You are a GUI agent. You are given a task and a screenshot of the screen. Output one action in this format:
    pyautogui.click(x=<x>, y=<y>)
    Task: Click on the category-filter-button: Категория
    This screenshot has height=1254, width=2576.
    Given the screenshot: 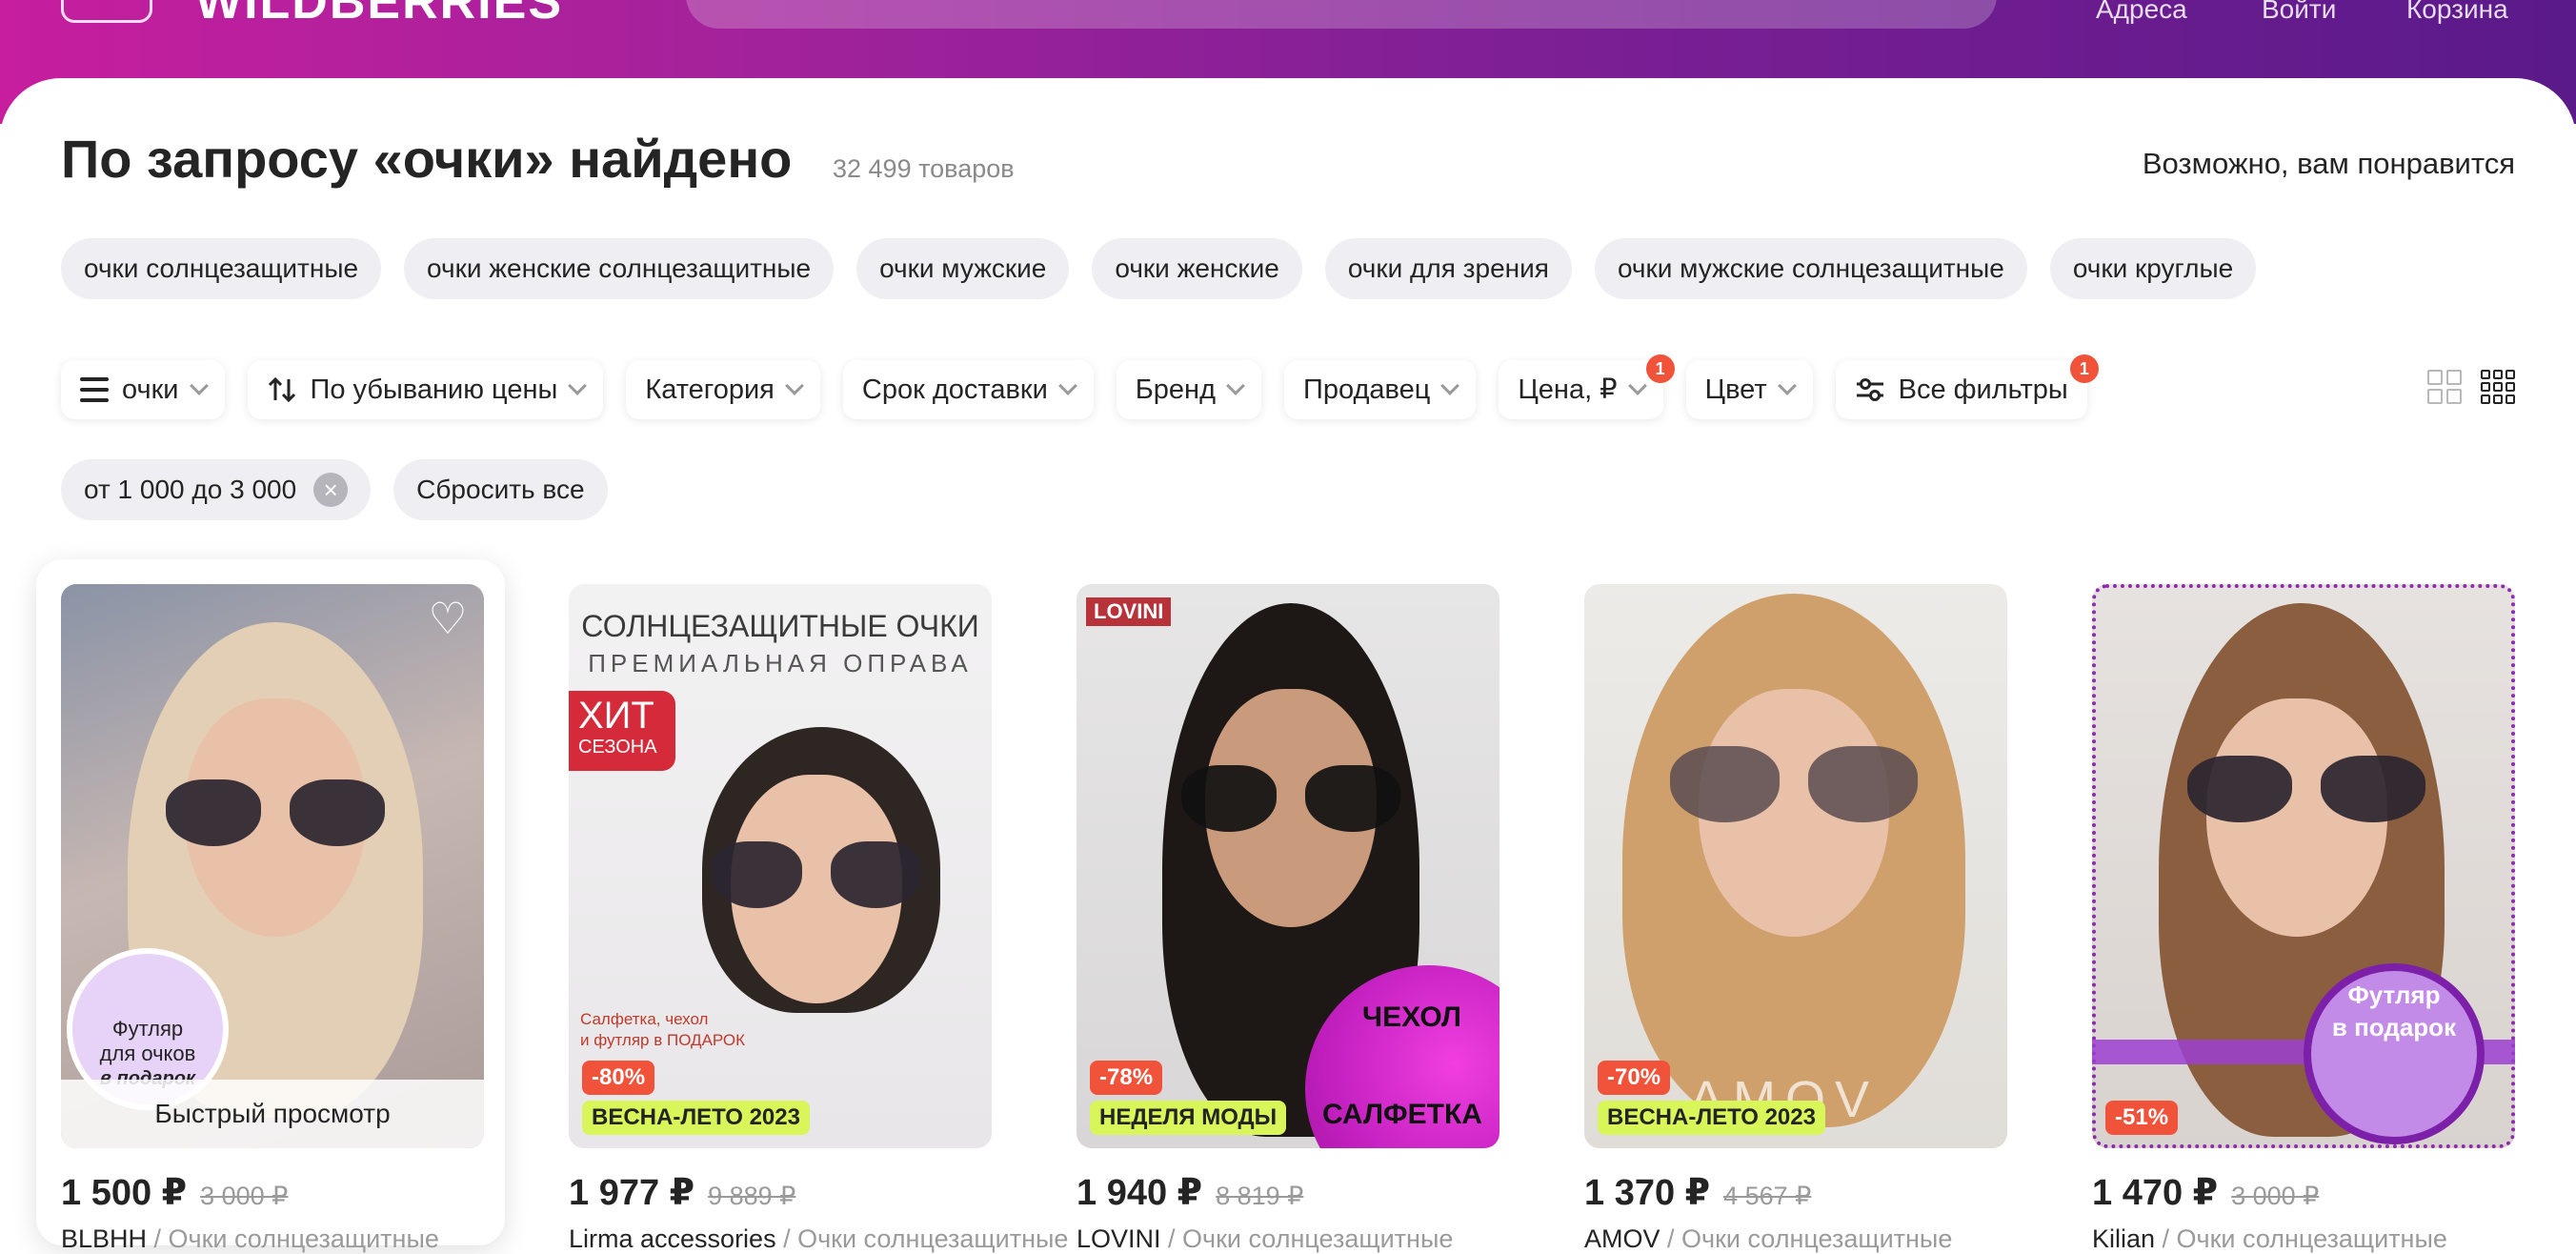 What is the action you would take?
    pyautogui.click(x=723, y=390)
    